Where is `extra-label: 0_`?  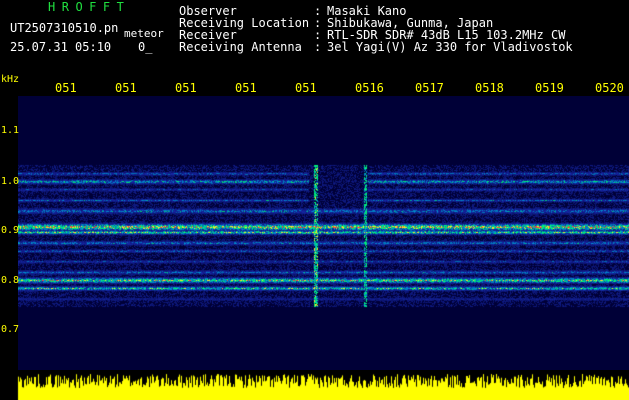
extra-label: 0_ is located at coordinates (145, 47).